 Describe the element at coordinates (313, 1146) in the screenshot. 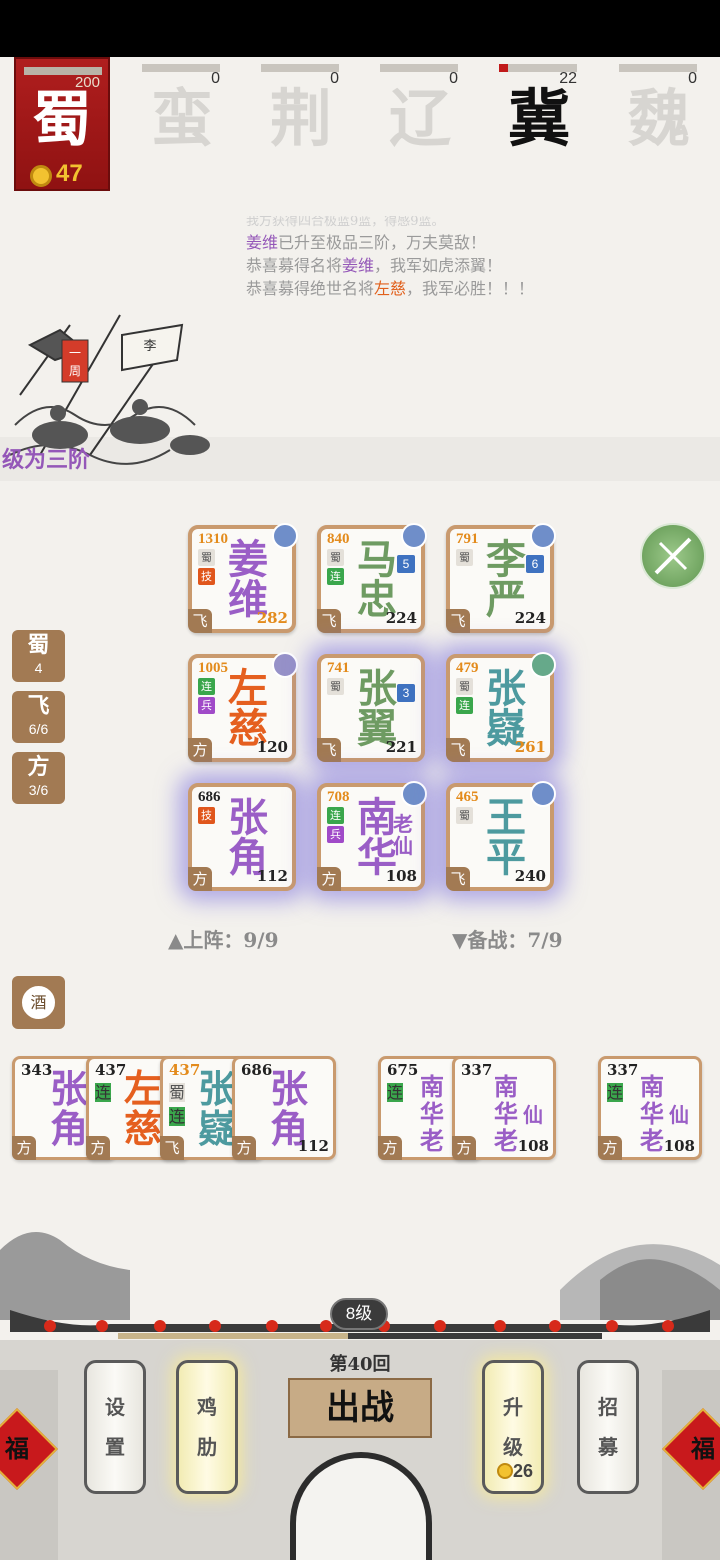

I see `hero-hp: 112` at that location.